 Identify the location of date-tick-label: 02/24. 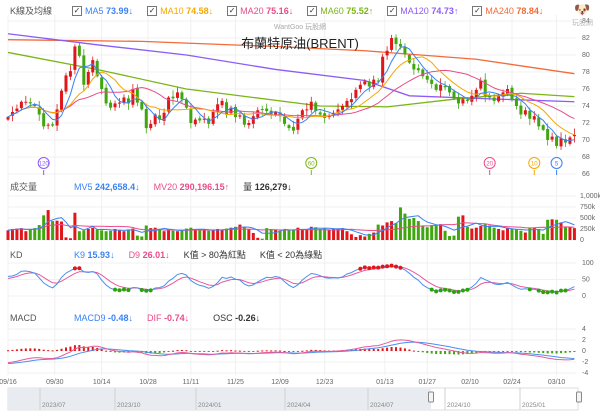
(512, 382).